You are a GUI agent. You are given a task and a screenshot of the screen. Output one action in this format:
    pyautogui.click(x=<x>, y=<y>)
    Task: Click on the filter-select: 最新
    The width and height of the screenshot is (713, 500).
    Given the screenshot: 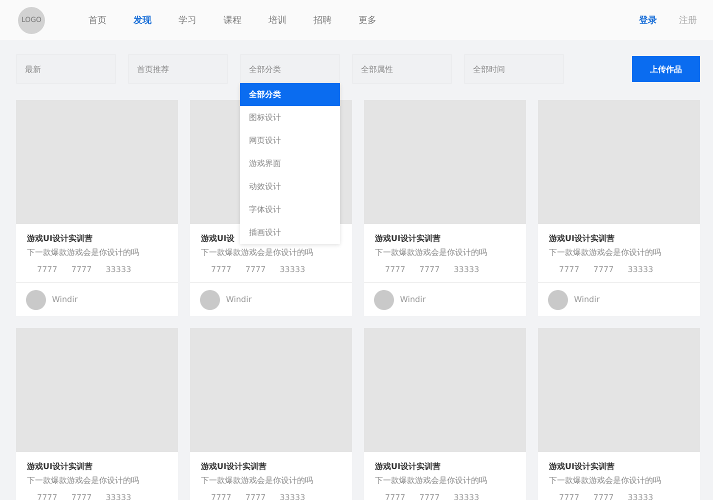 What is the action you would take?
    pyautogui.click(x=66, y=69)
    